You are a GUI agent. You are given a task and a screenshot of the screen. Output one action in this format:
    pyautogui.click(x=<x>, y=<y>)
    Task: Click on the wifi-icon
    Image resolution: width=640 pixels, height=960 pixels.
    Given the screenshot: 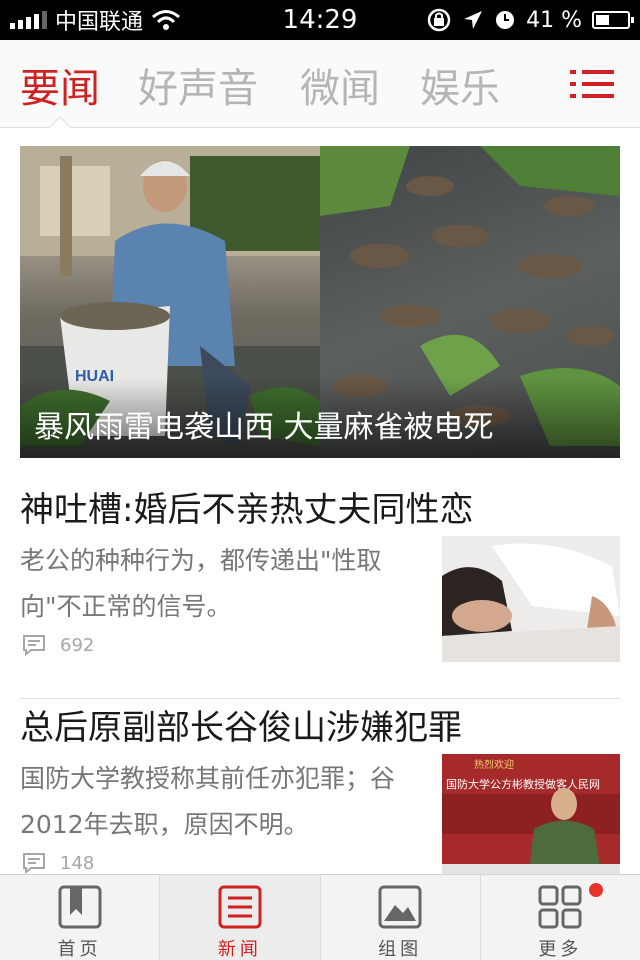 What is the action you would take?
    pyautogui.click(x=166, y=20)
    